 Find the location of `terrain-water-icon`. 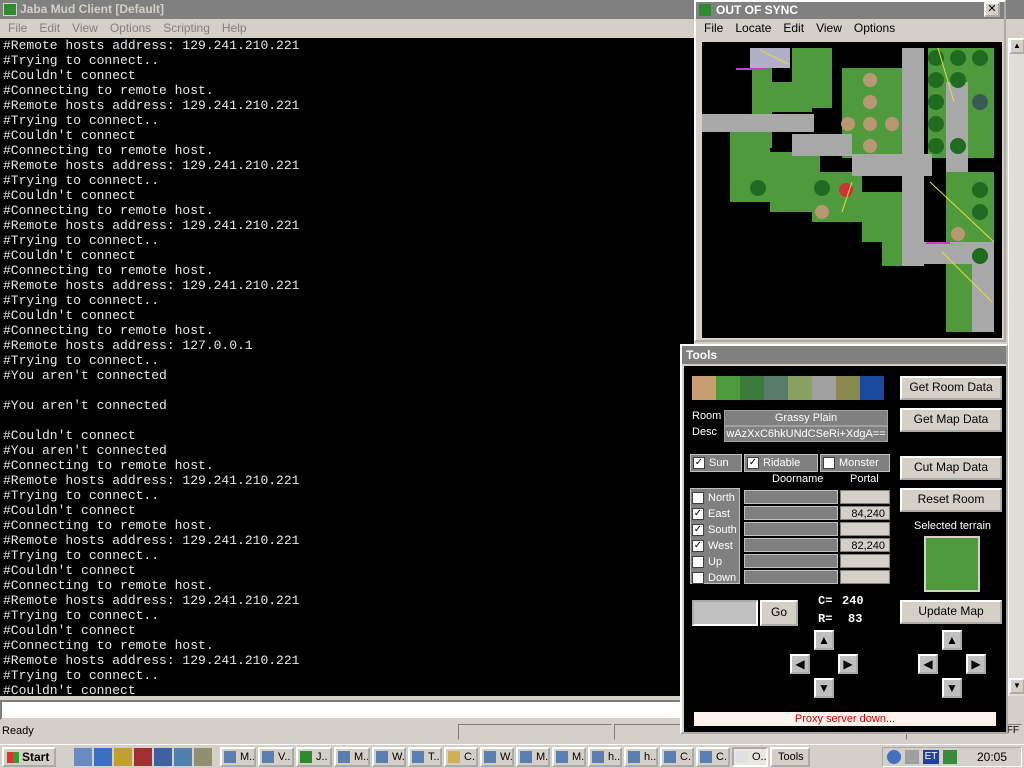

terrain-water-icon is located at coordinates (872, 388).